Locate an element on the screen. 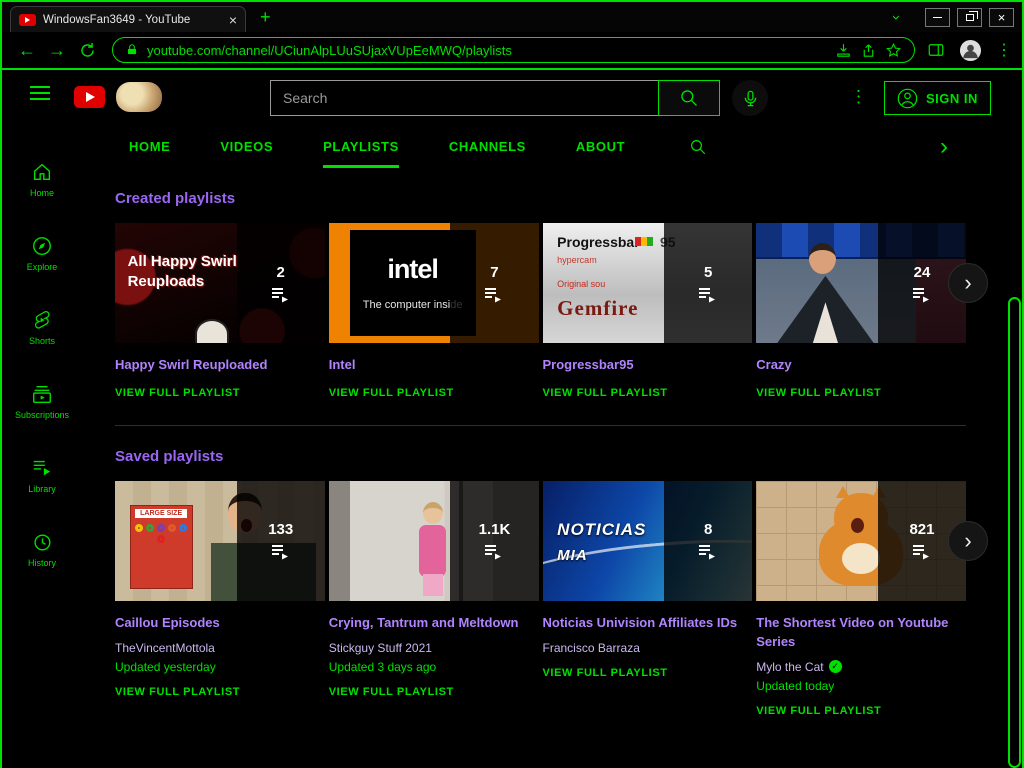  playlist-count: 8 is located at coordinates (708, 530).